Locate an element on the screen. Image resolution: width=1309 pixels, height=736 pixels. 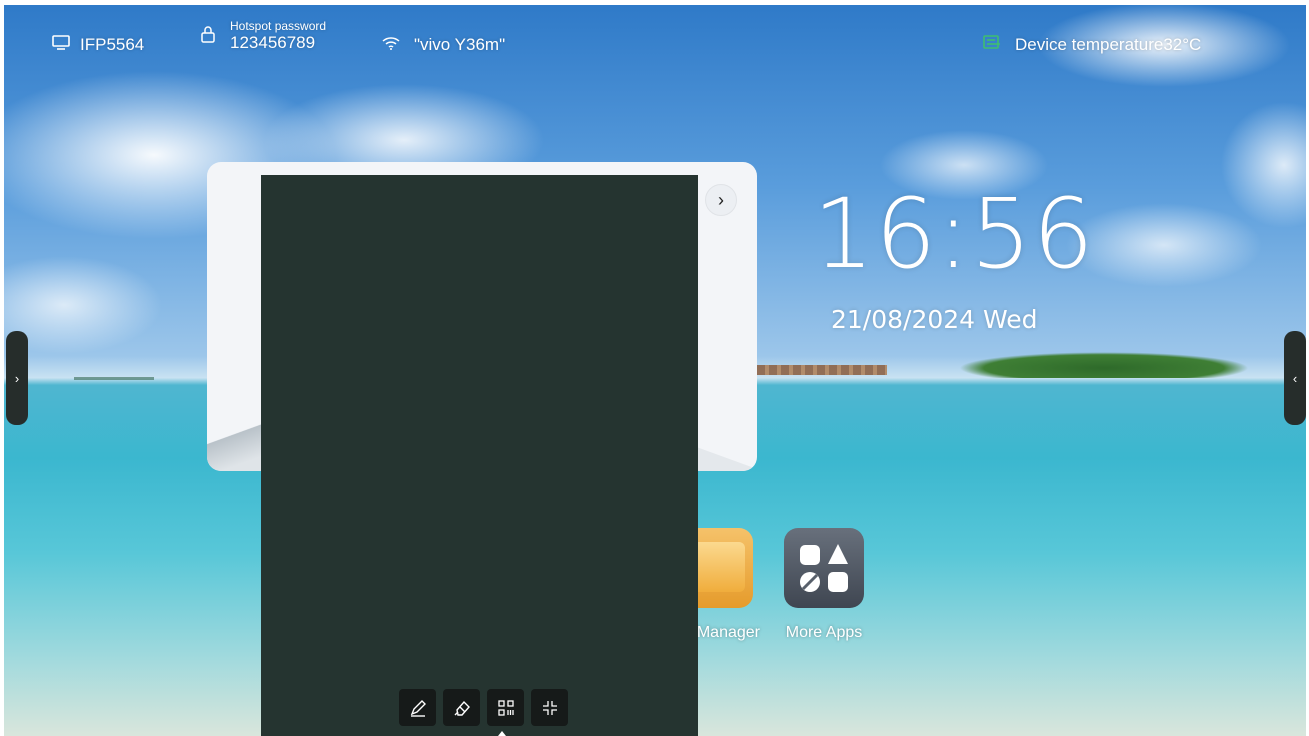
right-sidebar-handle: ‹ is located at coordinates (1295, 378).